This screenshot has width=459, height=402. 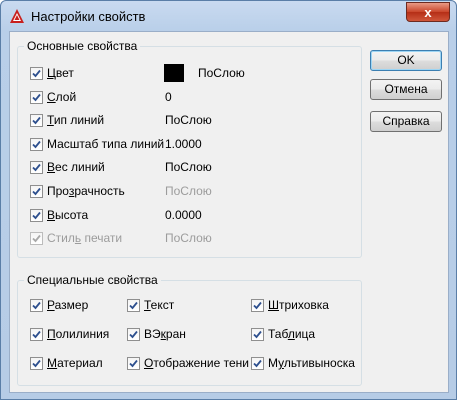 I want to click on ok-button: OK, so click(x=406, y=60).